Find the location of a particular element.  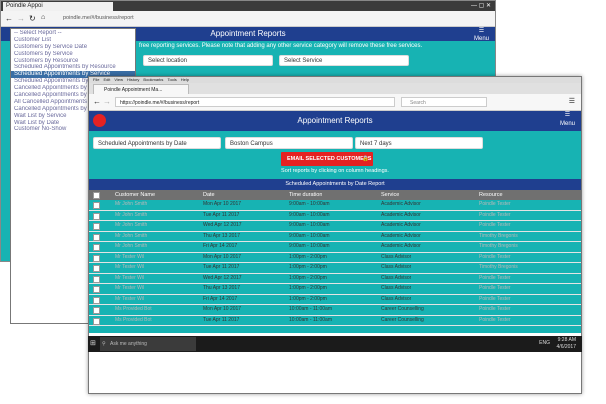

menubar-item: File is located at coordinates (96, 79).